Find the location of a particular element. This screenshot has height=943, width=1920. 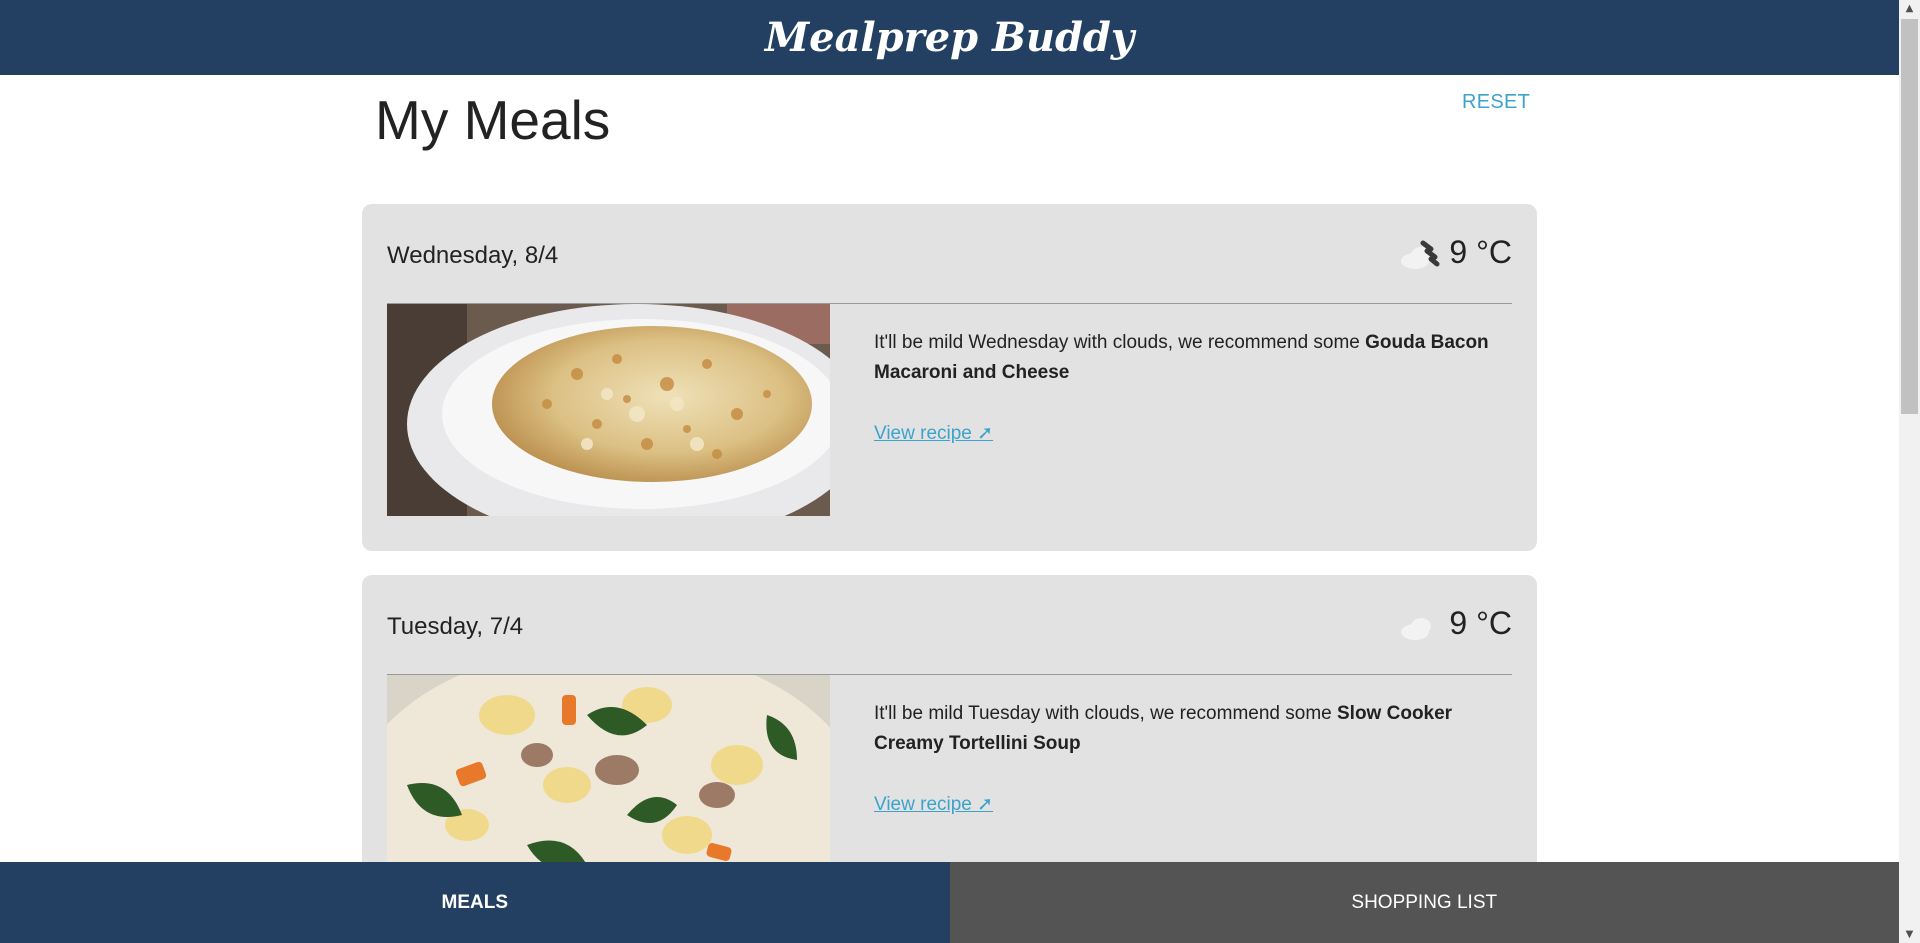

scrollbar-thumb is located at coordinates (1909, 216).